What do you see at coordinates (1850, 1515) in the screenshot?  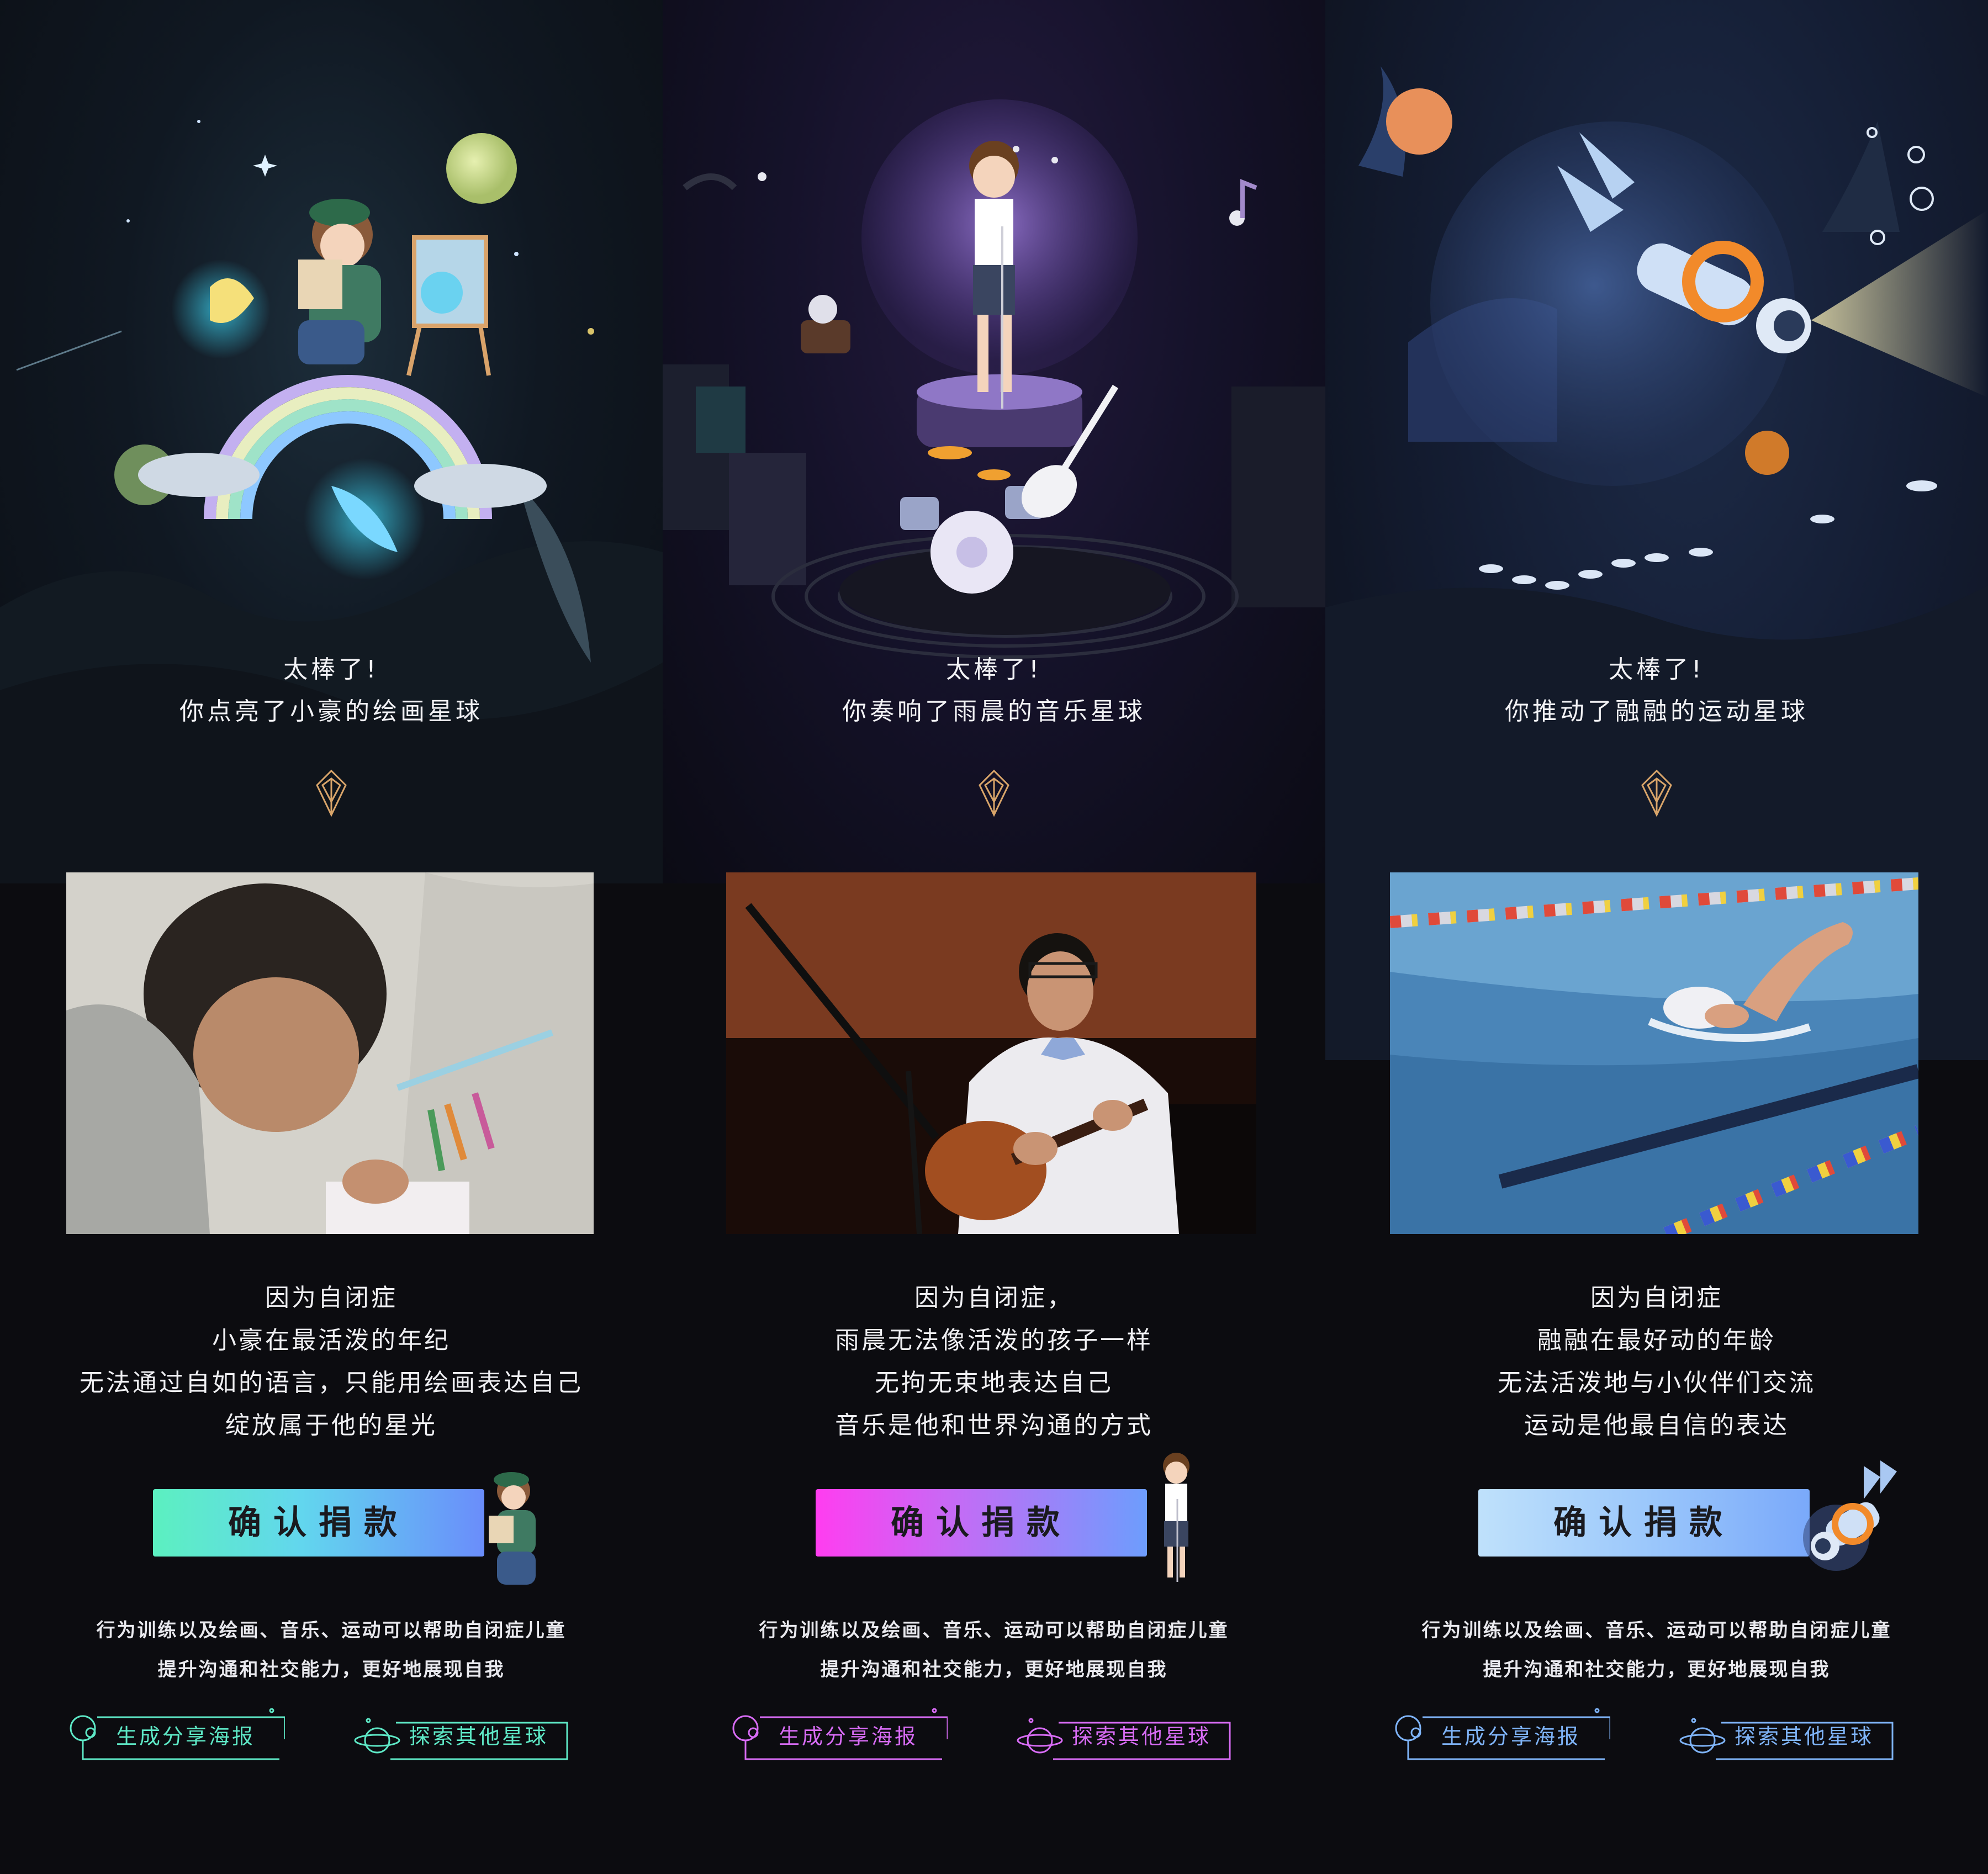 I see `diver-figure` at bounding box center [1850, 1515].